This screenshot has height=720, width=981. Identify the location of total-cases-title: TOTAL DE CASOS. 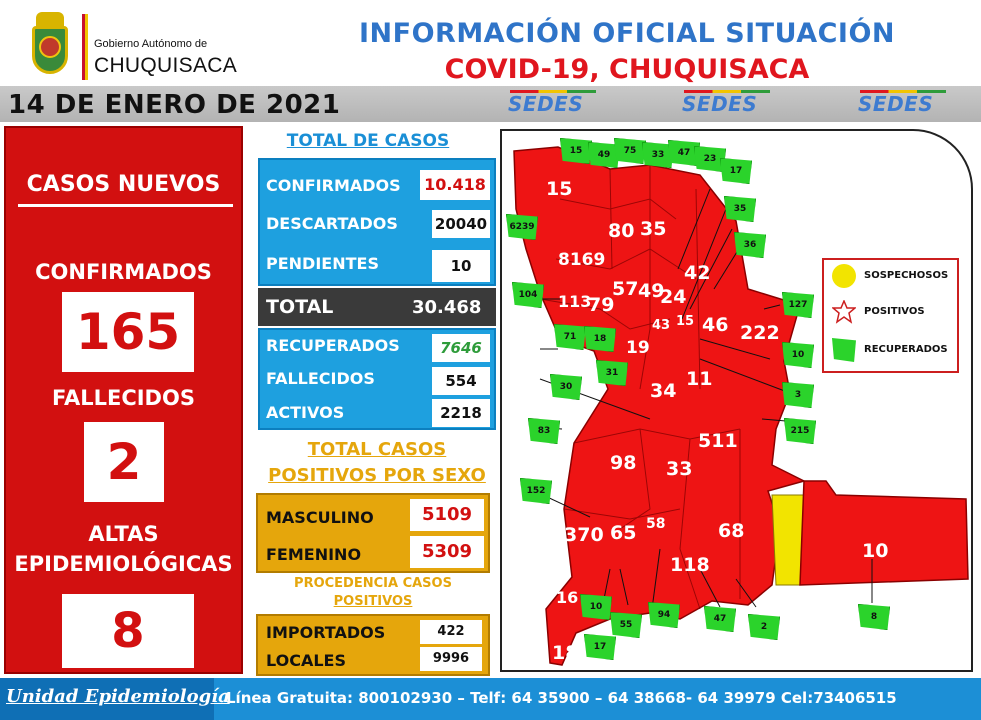
(368, 141).